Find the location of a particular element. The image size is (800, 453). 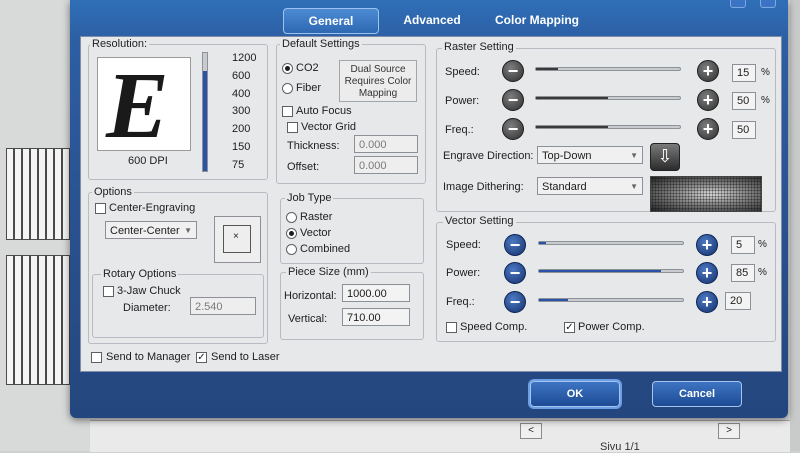

three-jaw-chuck-checkbox is located at coordinates (108, 291).